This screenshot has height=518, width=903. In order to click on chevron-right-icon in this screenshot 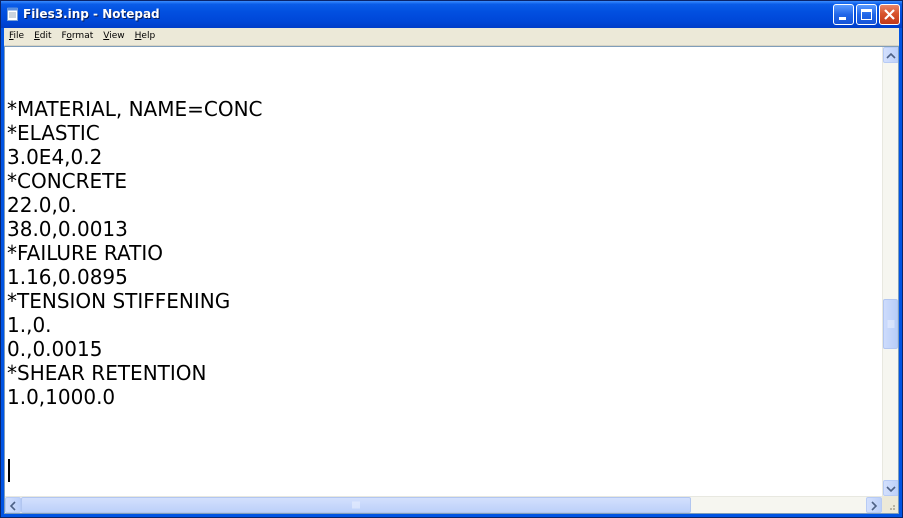, I will do `click(874, 506)`.